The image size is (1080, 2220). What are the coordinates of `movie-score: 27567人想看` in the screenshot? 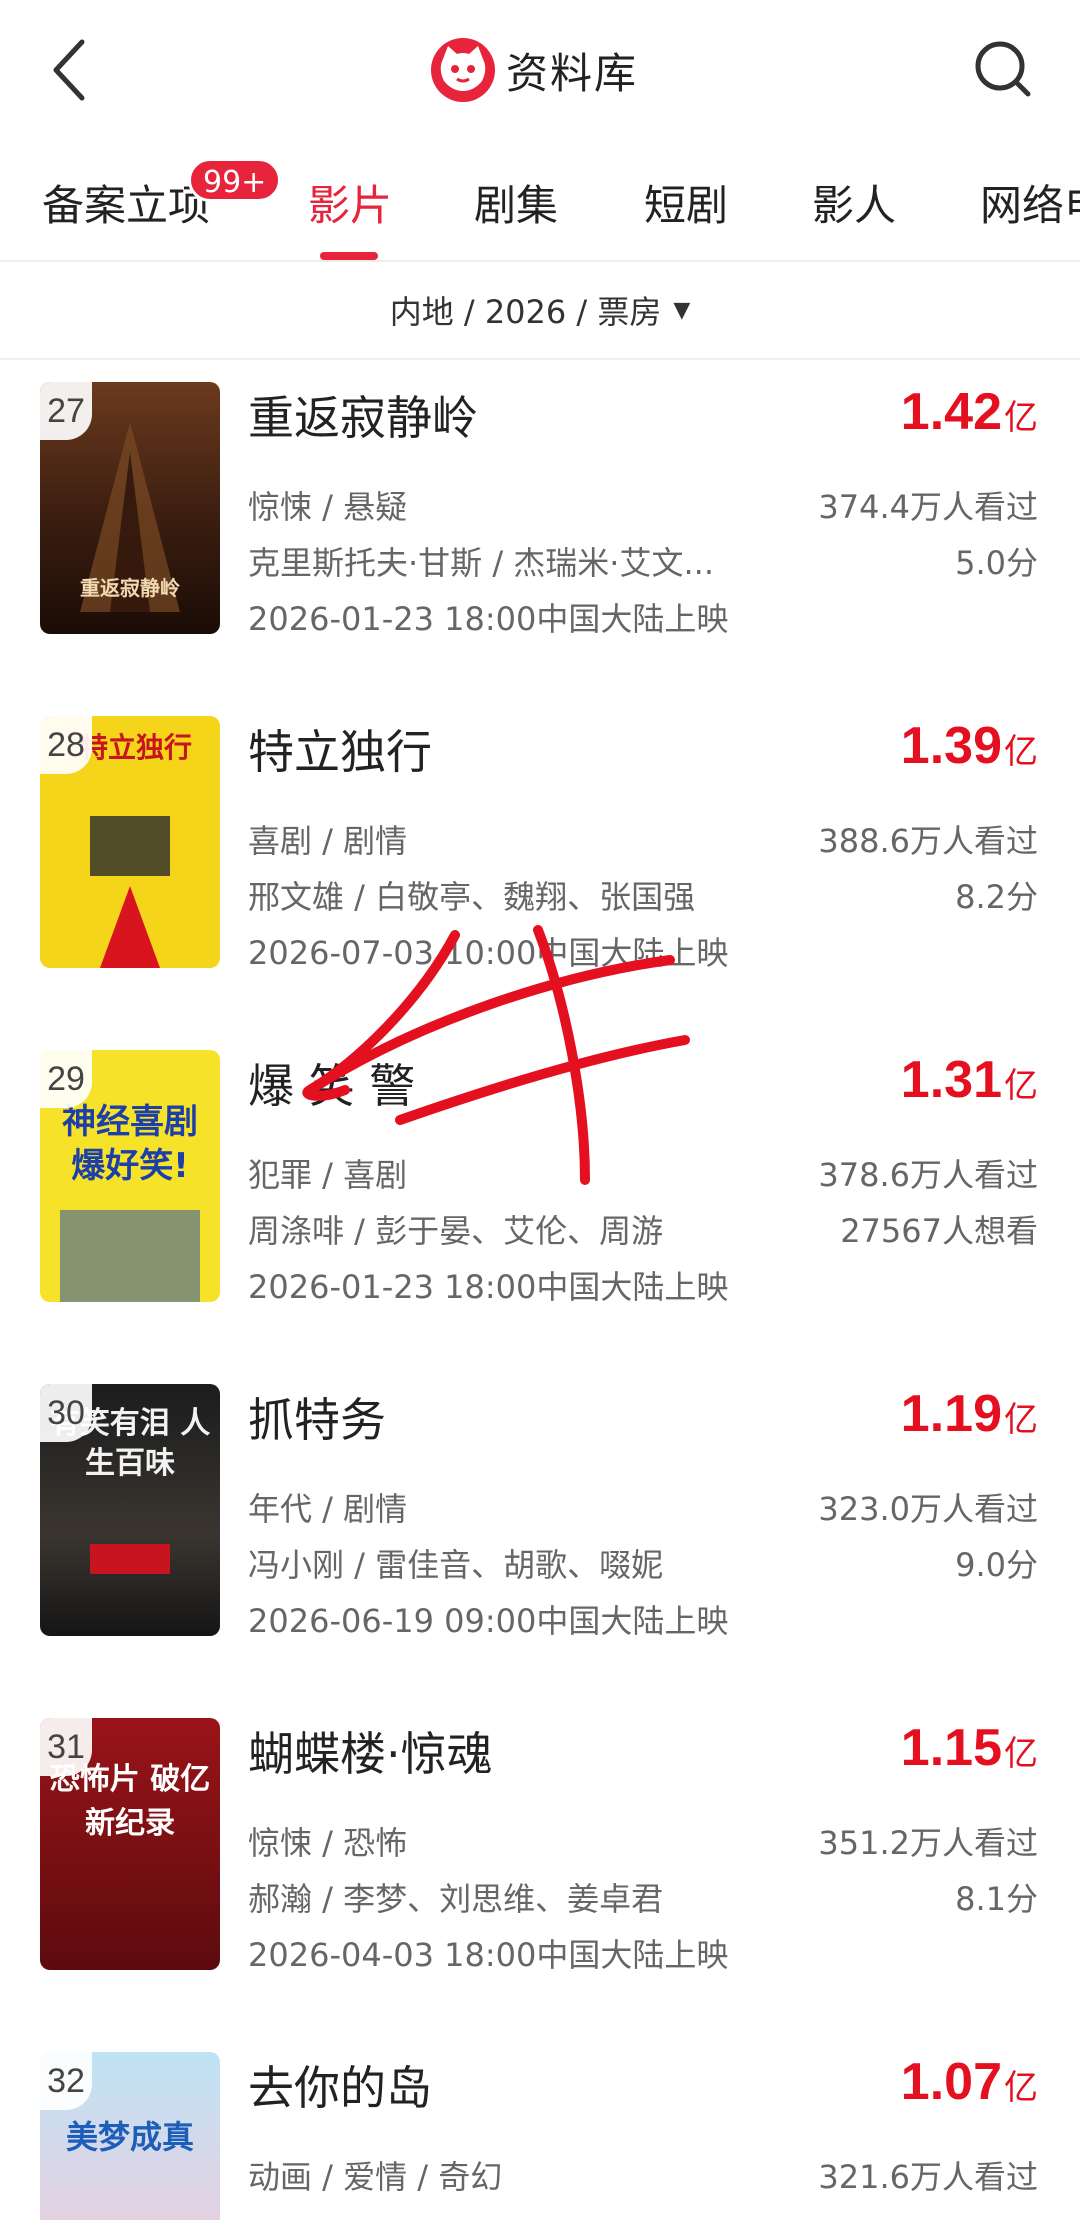 It's located at (939, 1231).